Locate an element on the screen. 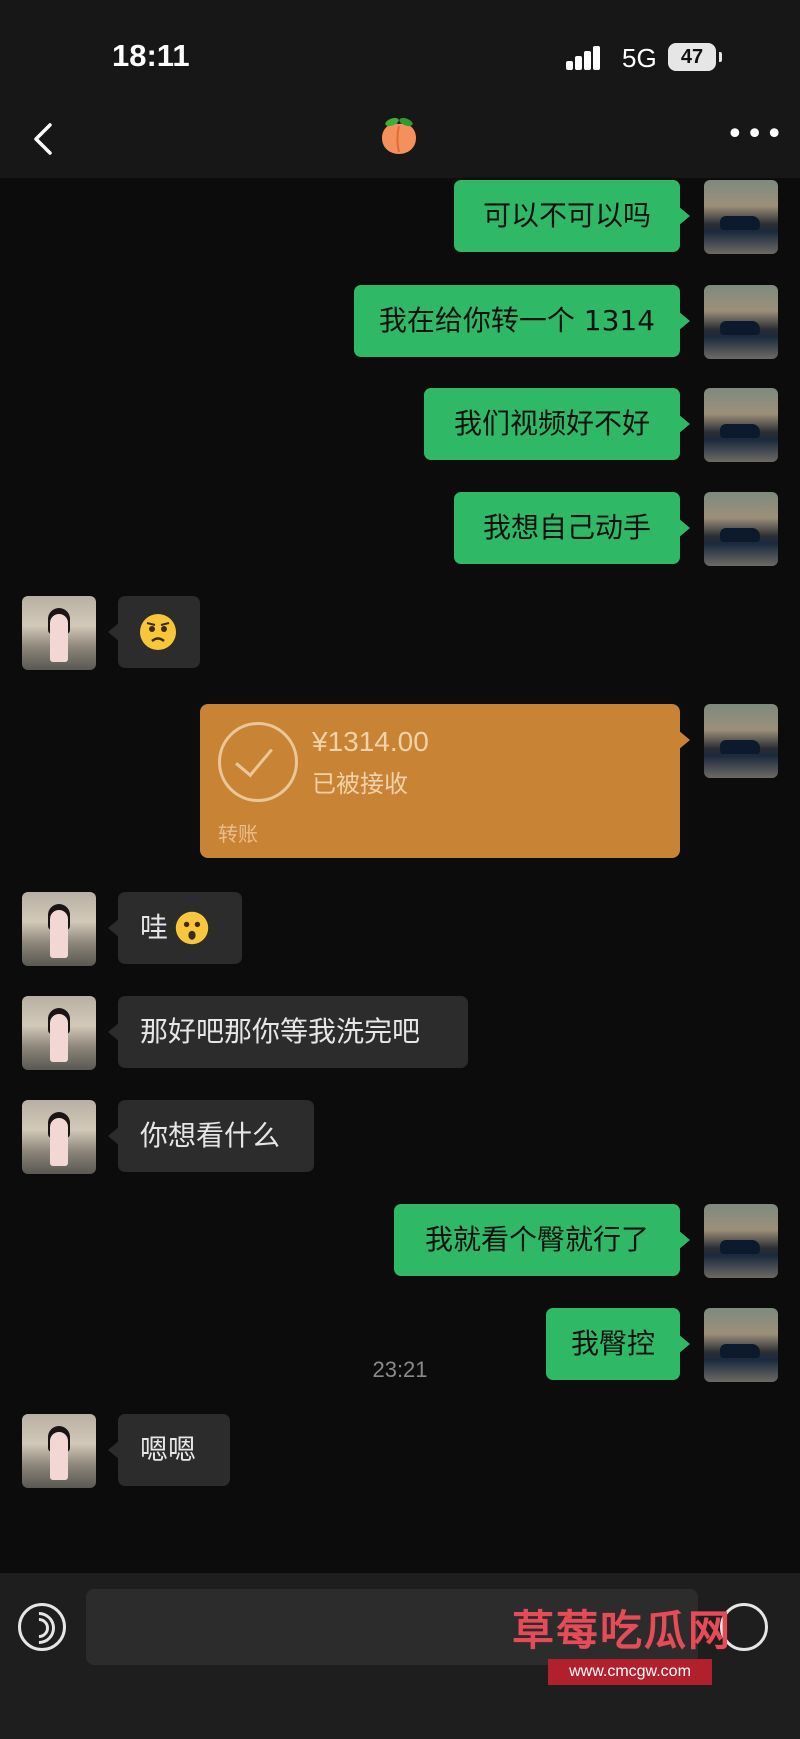  network-type: 5G is located at coordinates (639, 58).